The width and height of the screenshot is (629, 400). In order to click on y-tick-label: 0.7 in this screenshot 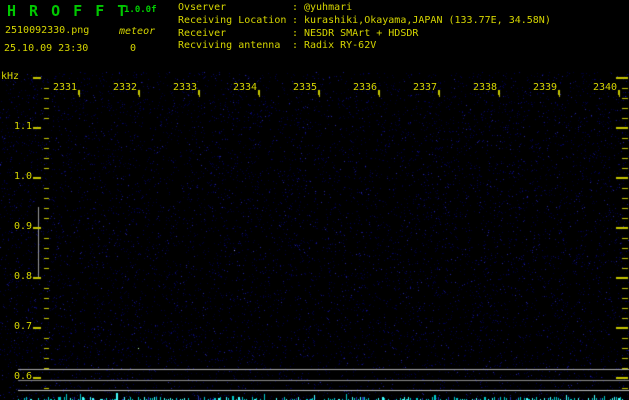, I will do `click(22, 326)`.